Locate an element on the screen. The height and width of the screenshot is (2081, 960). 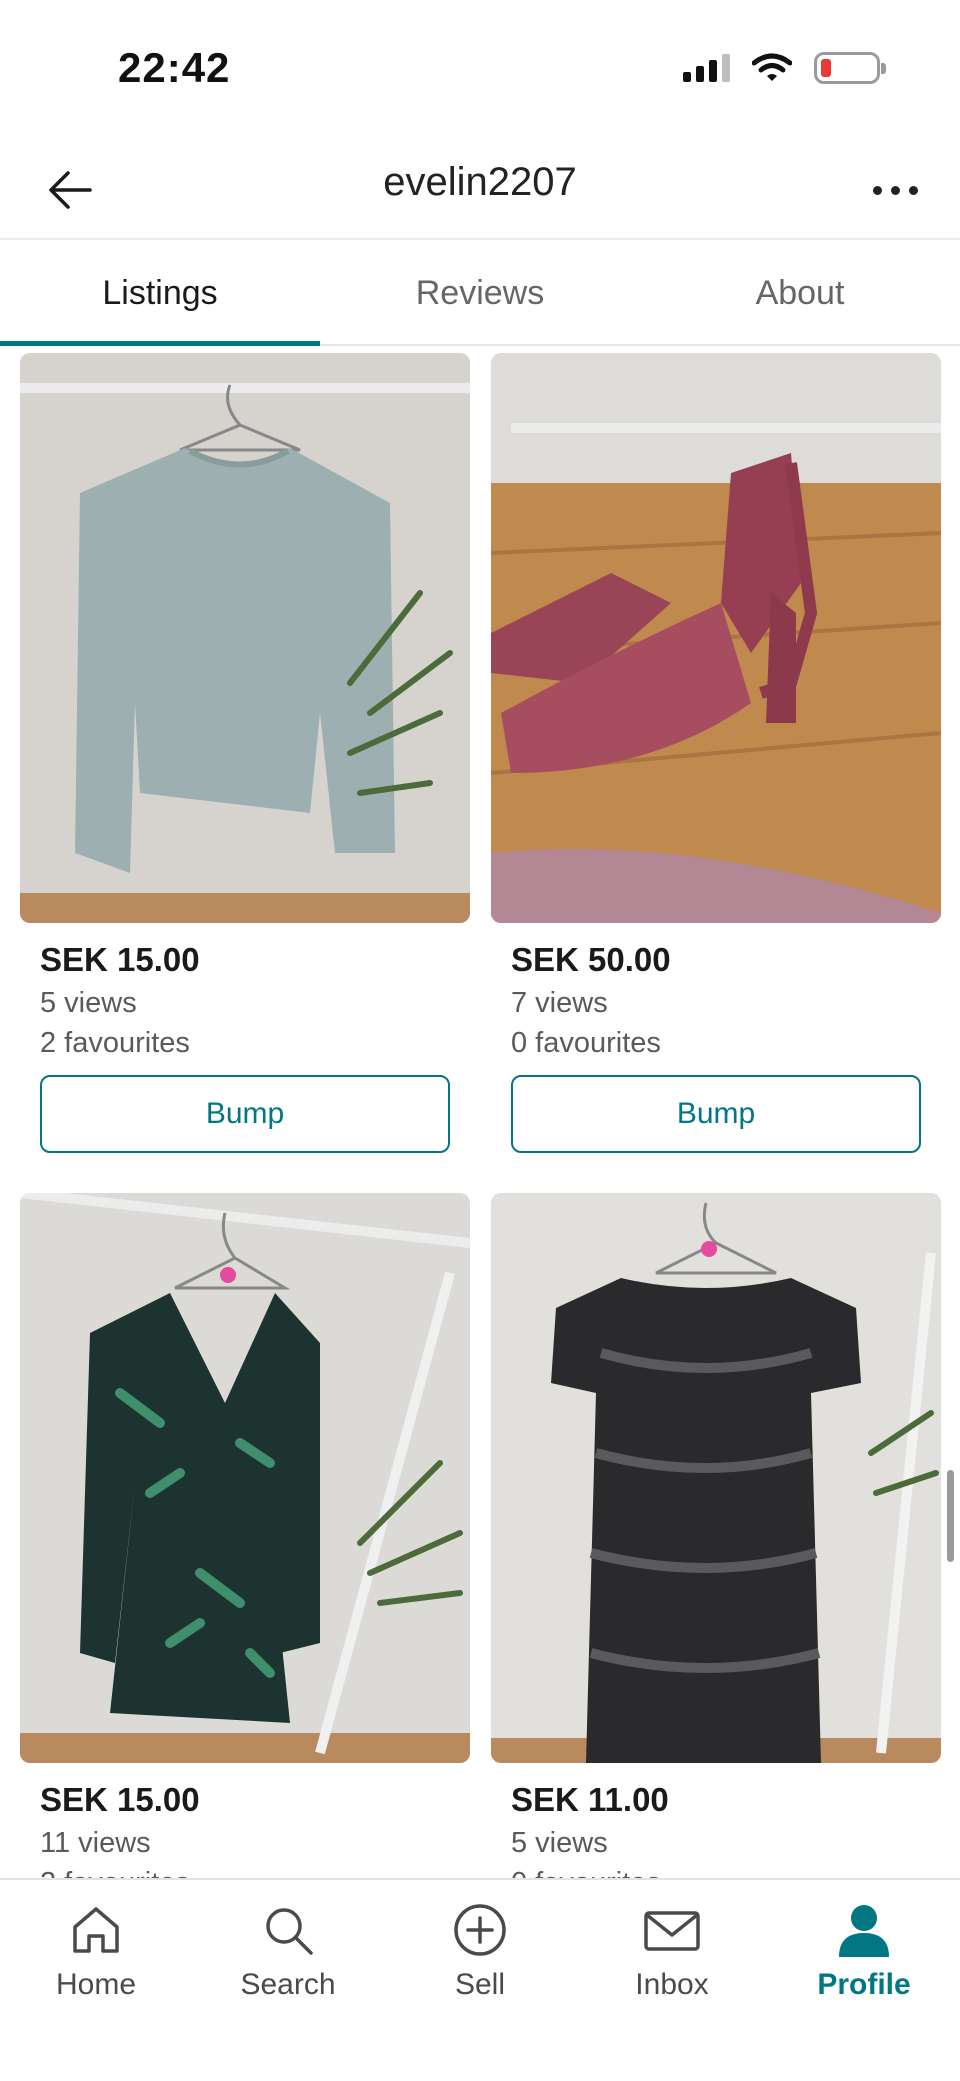
listing-views: 11 views is located at coordinates (95, 1843).